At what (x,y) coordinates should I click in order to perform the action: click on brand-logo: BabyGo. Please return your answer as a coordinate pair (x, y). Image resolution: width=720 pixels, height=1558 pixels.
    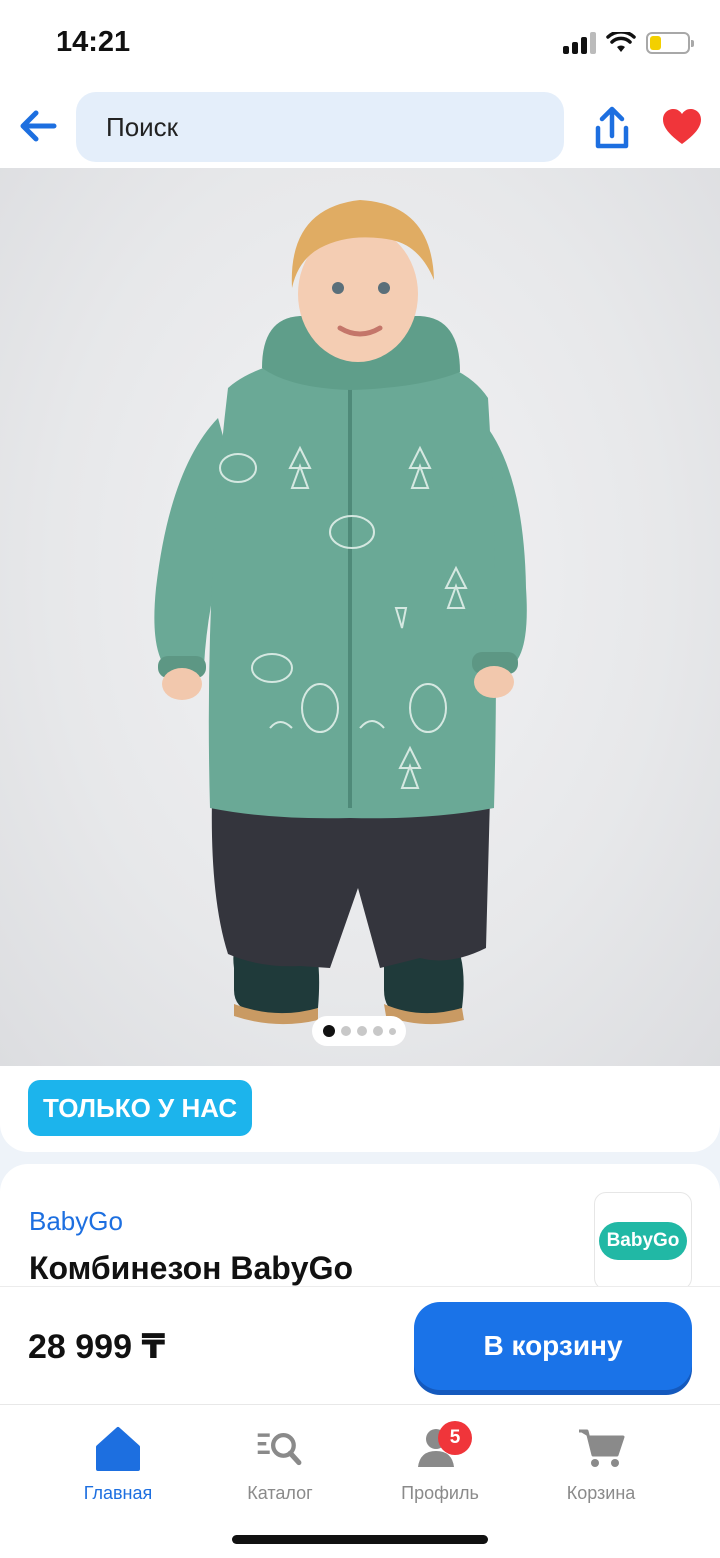
    Looking at the image, I should click on (643, 1241).